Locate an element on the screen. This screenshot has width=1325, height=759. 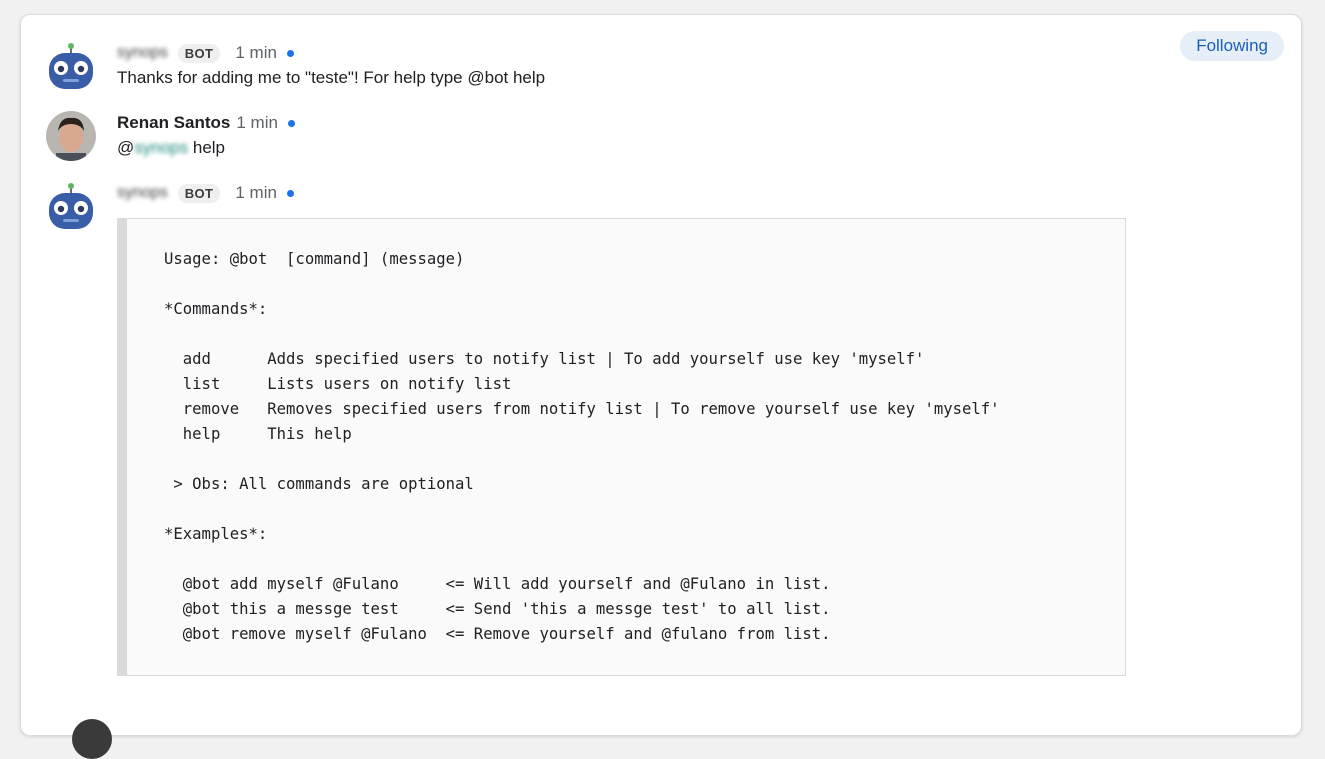
mention: synops is located at coordinates (161, 147).